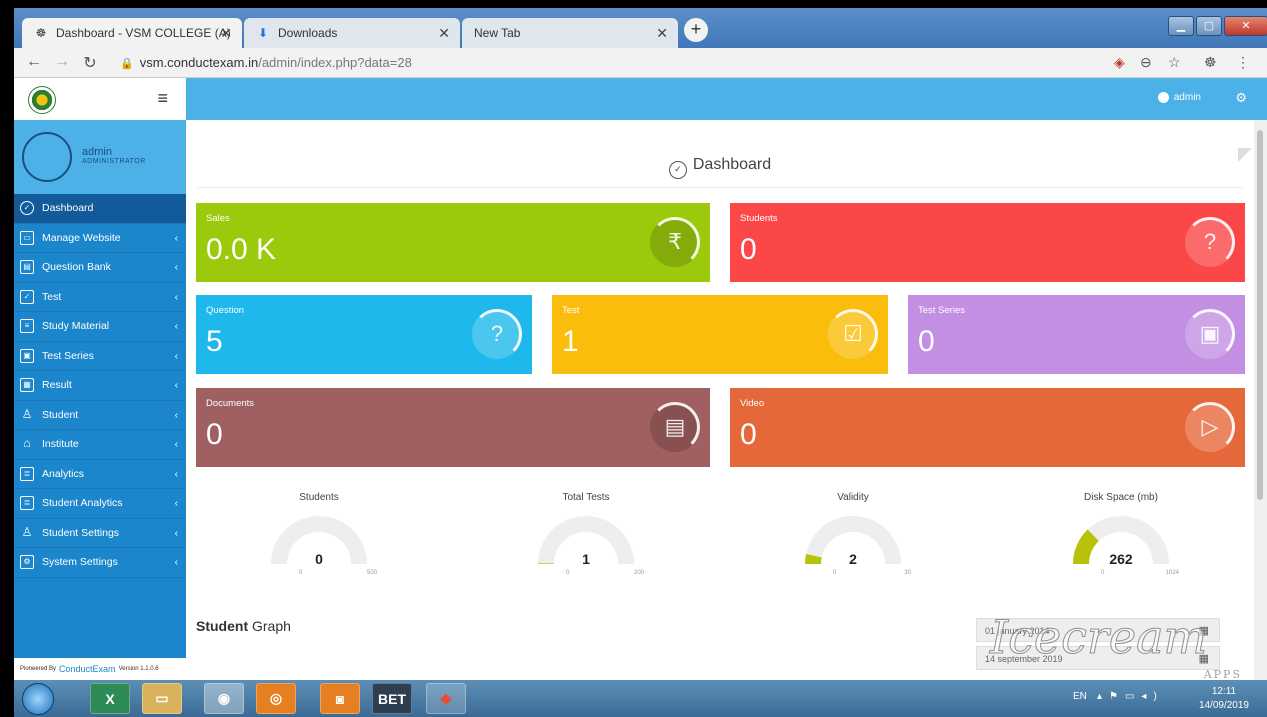  I want to click on card-video: Video 0 ▷, so click(987, 427).